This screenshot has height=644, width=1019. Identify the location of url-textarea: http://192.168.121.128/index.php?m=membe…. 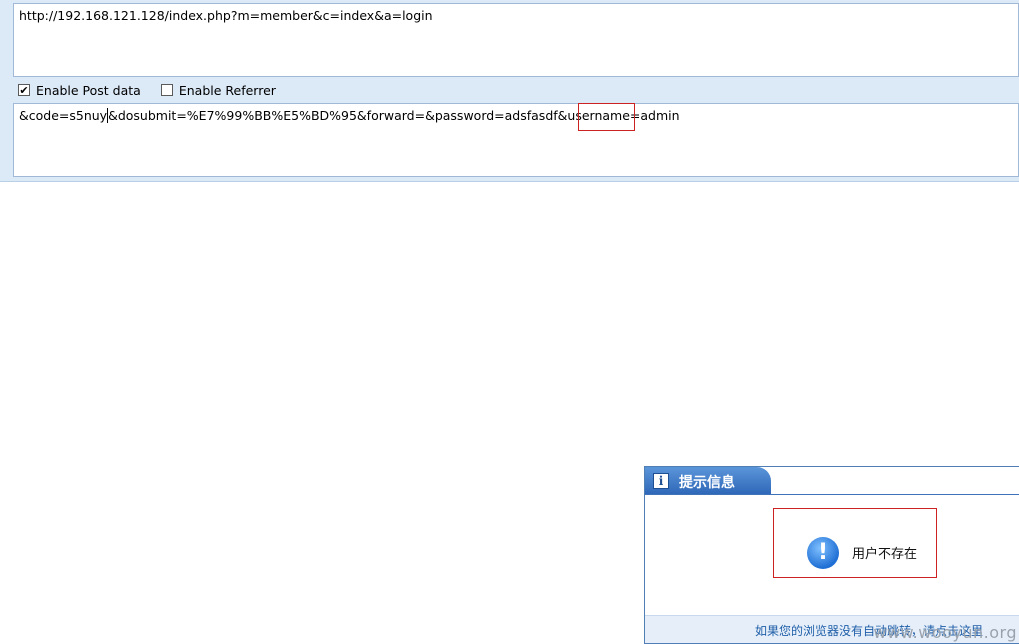
(516, 40).